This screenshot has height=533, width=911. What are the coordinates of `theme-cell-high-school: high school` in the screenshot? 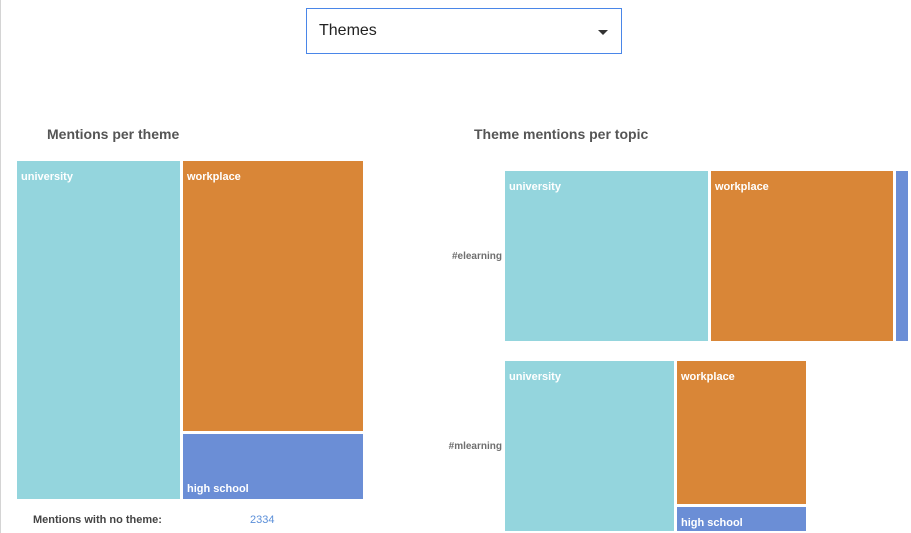 It's located at (273, 466).